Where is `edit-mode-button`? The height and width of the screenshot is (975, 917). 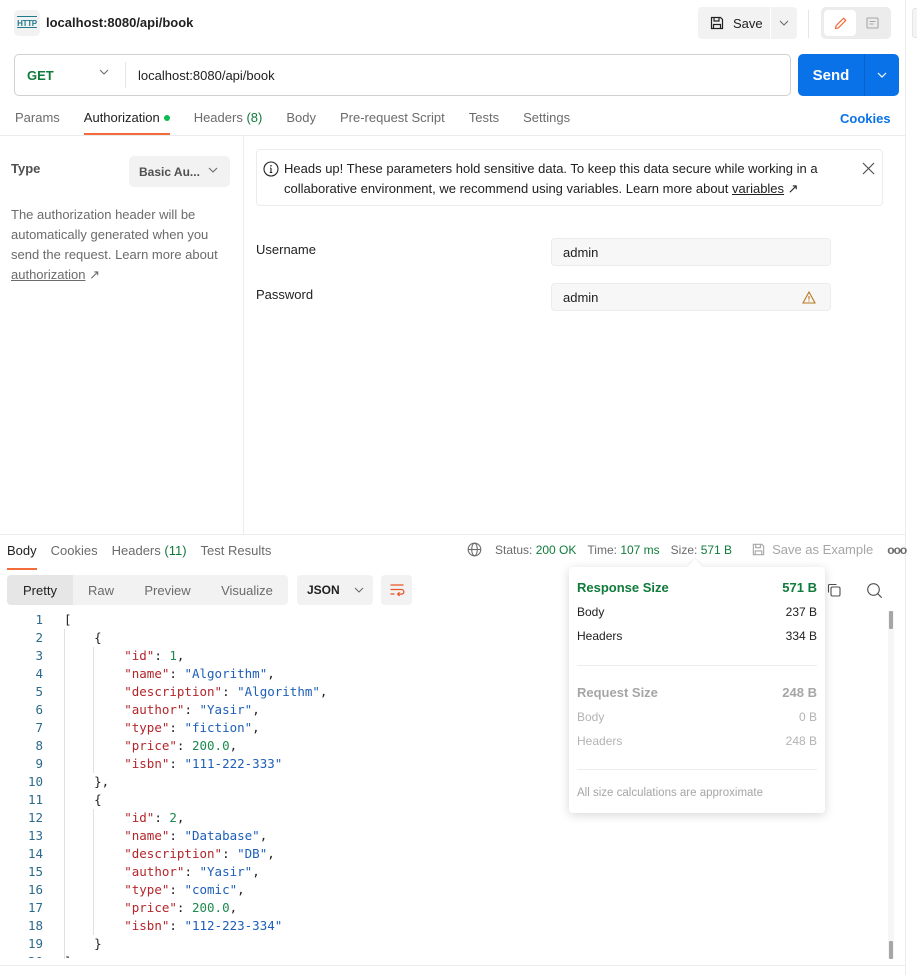
edit-mode-button is located at coordinates (840, 23).